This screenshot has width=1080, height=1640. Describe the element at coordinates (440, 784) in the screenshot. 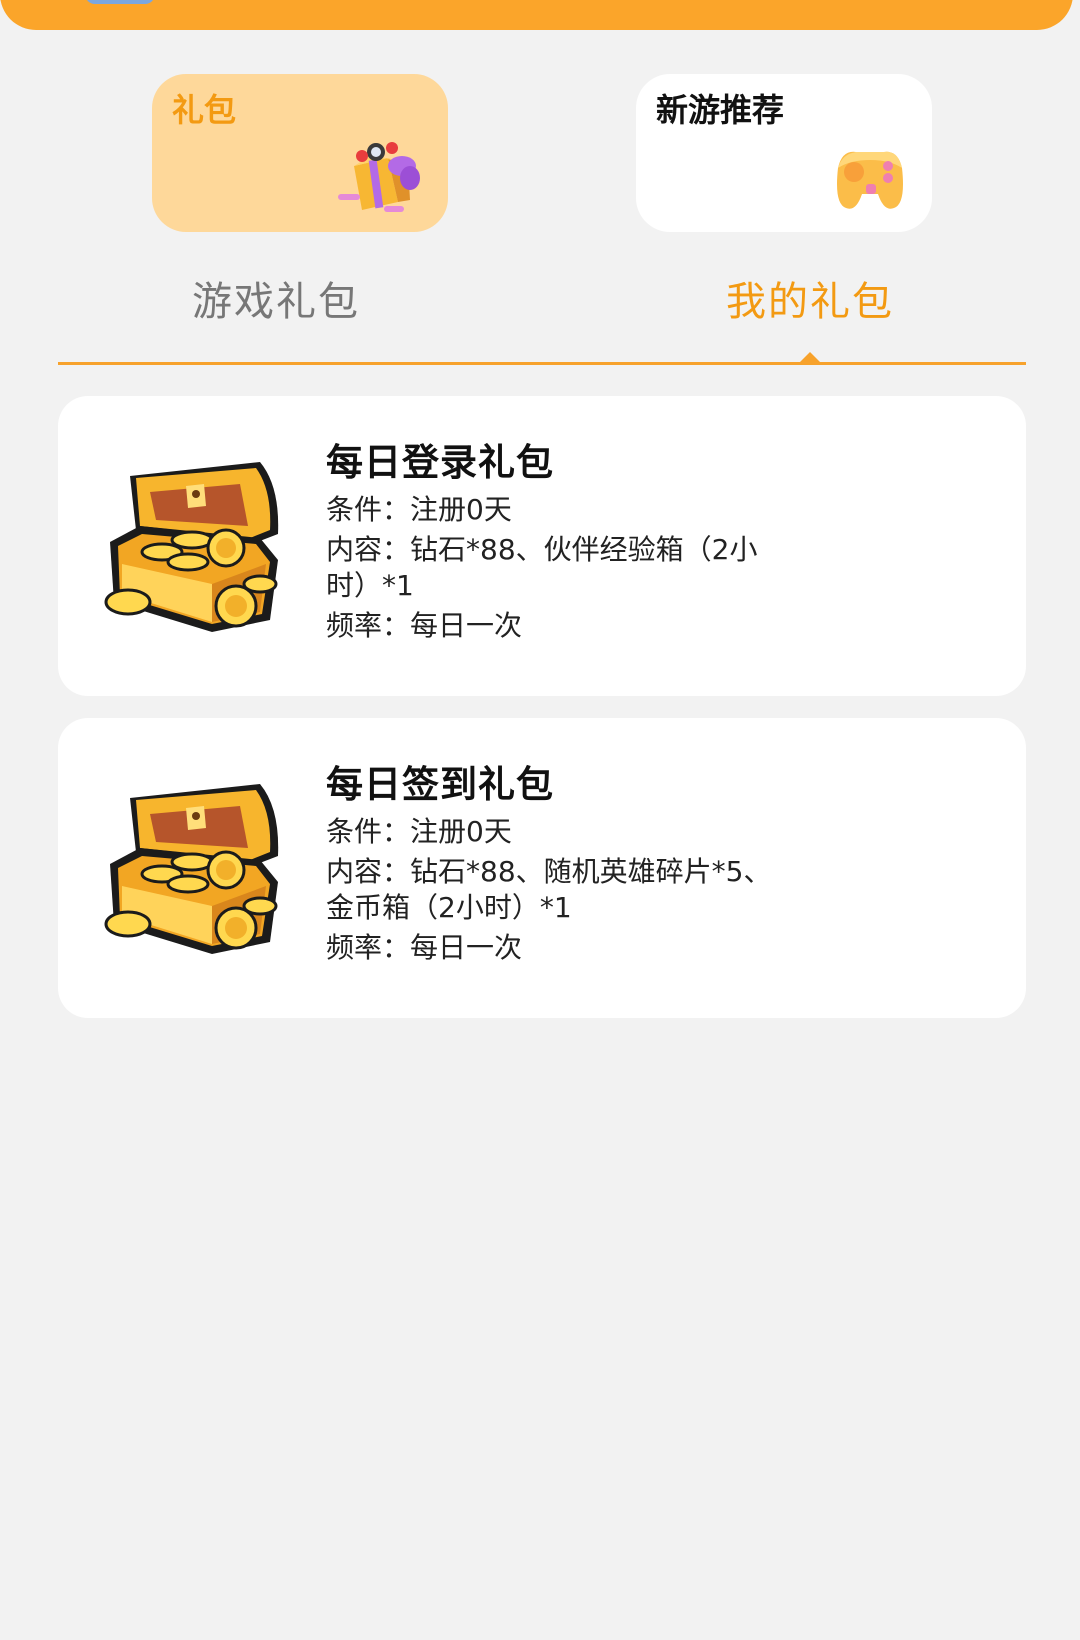

I see `gift-name: 每日签到礼包` at that location.